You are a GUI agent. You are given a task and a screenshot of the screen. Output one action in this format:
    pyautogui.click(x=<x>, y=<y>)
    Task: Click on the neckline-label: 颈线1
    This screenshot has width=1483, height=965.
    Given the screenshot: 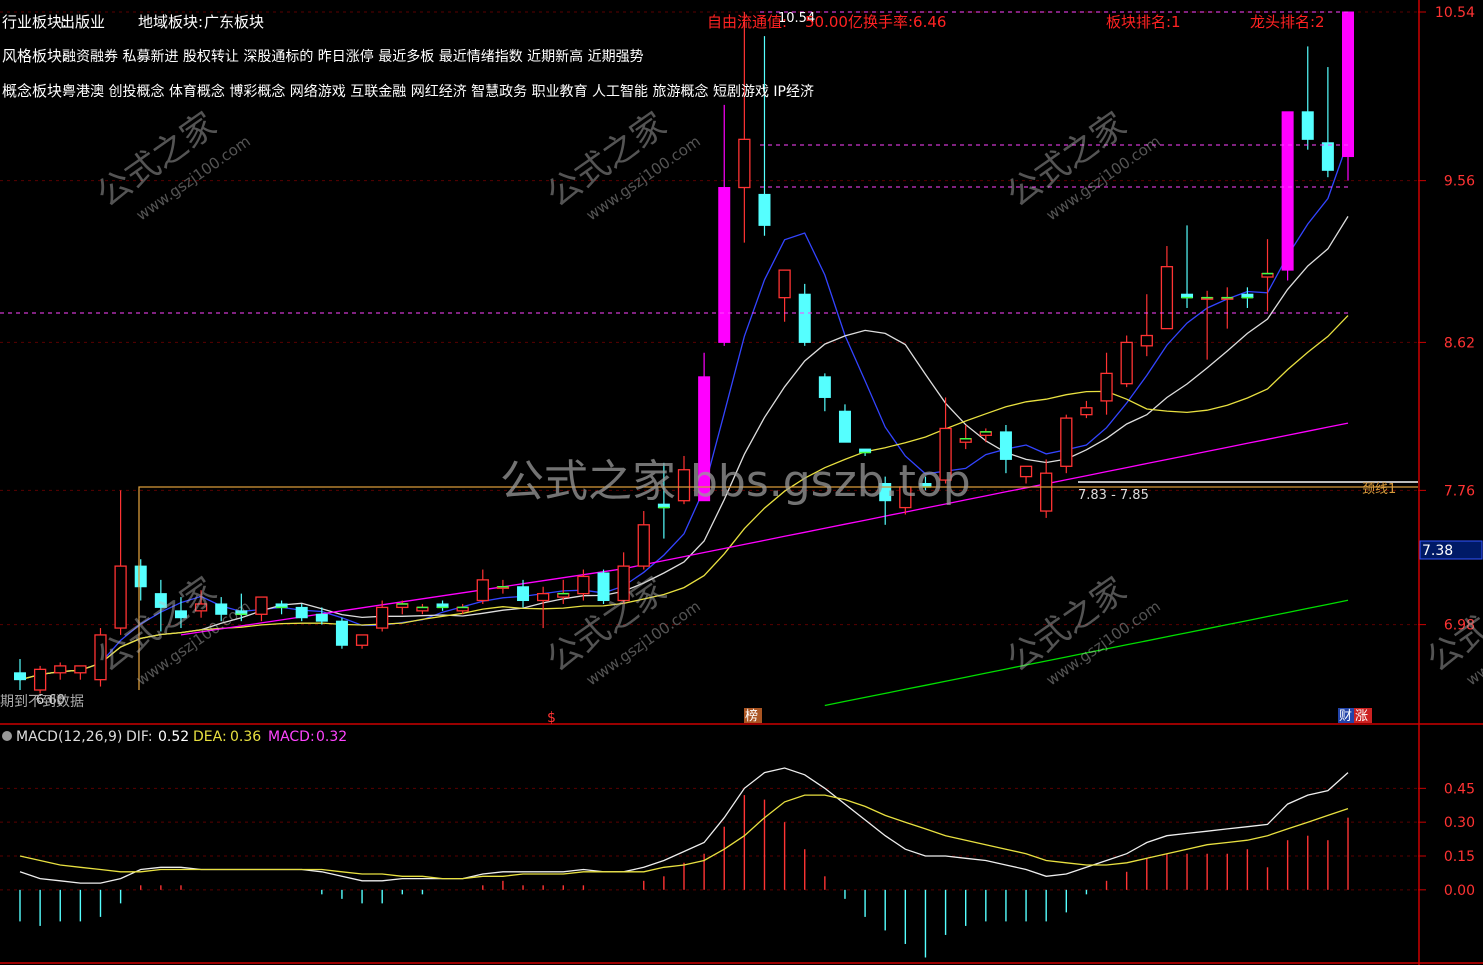 What is the action you would take?
    pyautogui.click(x=1379, y=489)
    